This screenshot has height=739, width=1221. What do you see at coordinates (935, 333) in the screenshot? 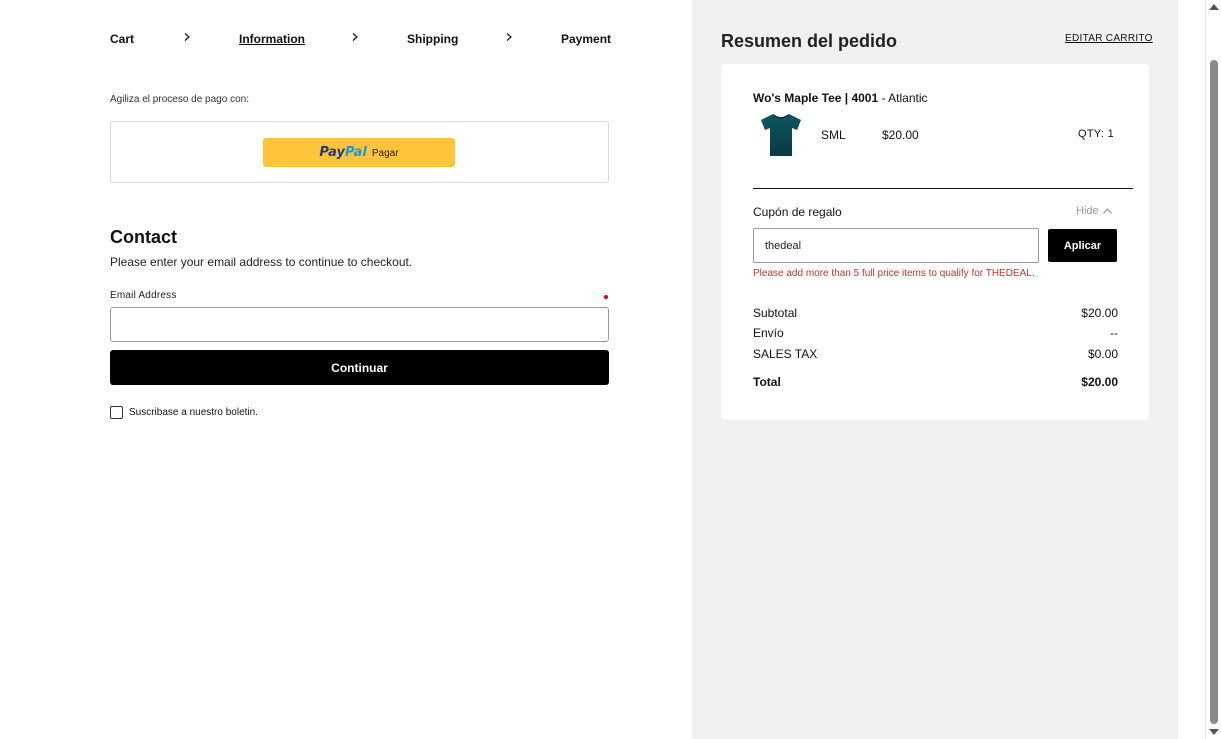
I see `shipping-row: Envío --` at bounding box center [935, 333].